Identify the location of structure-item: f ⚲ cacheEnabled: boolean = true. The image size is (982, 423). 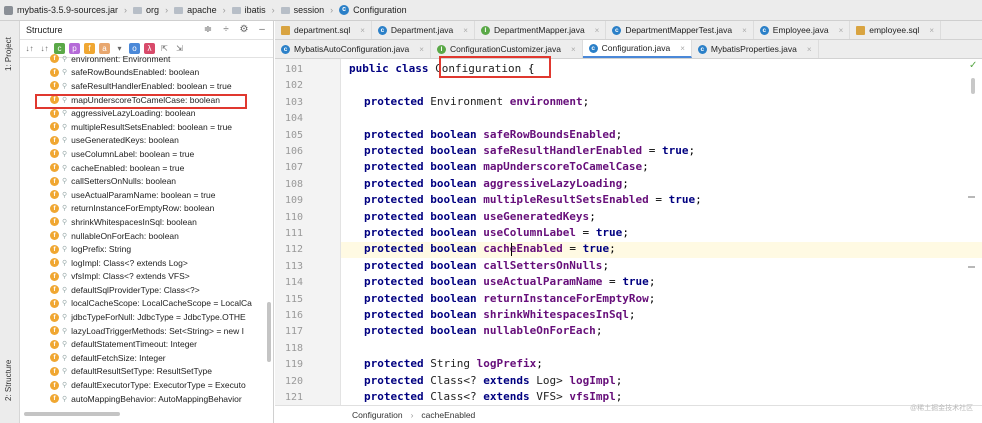
(146, 168).